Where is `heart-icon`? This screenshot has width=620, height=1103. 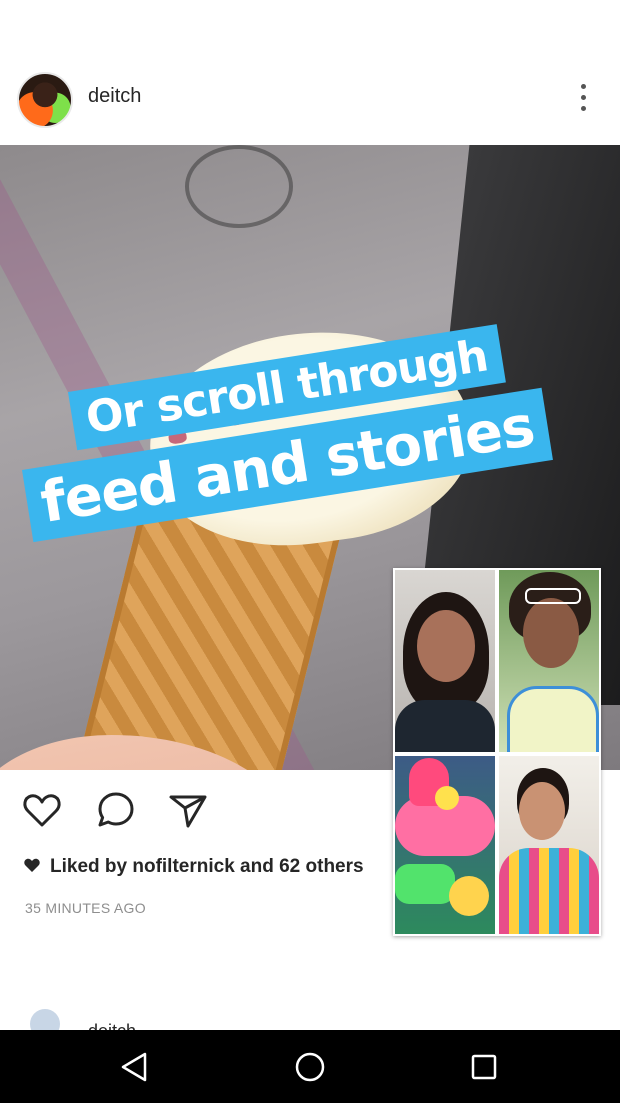 heart-icon is located at coordinates (42, 810).